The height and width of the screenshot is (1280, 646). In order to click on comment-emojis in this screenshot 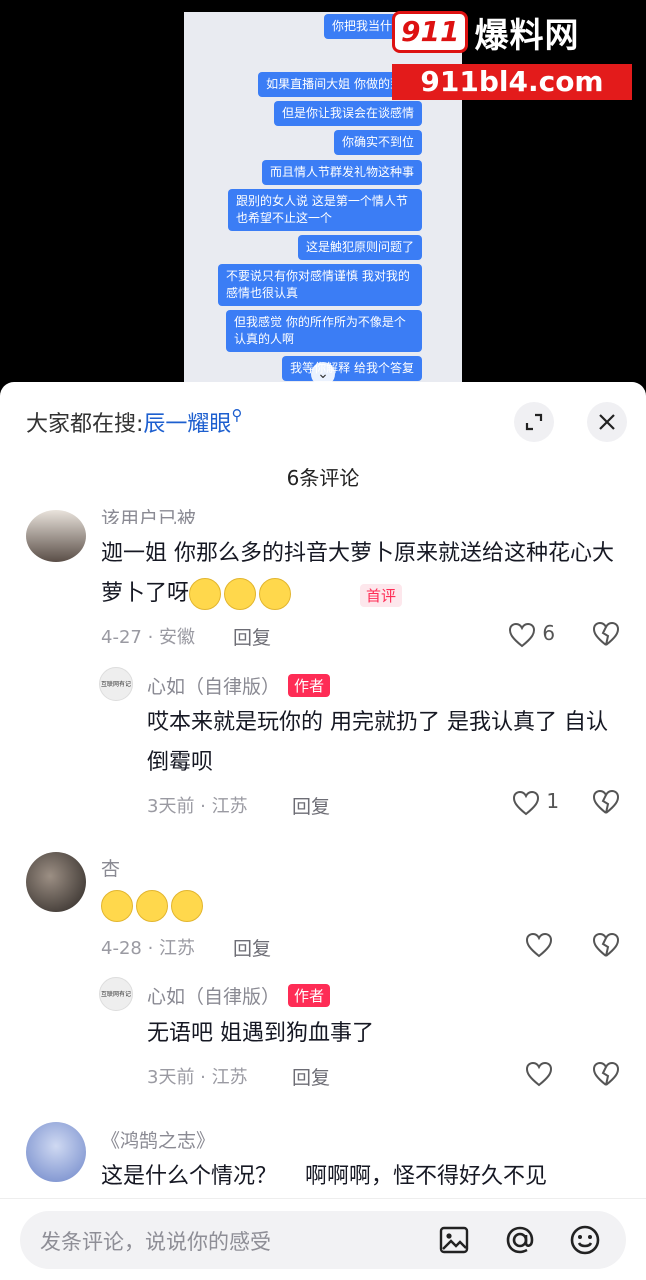, I will do `click(153, 906)`.